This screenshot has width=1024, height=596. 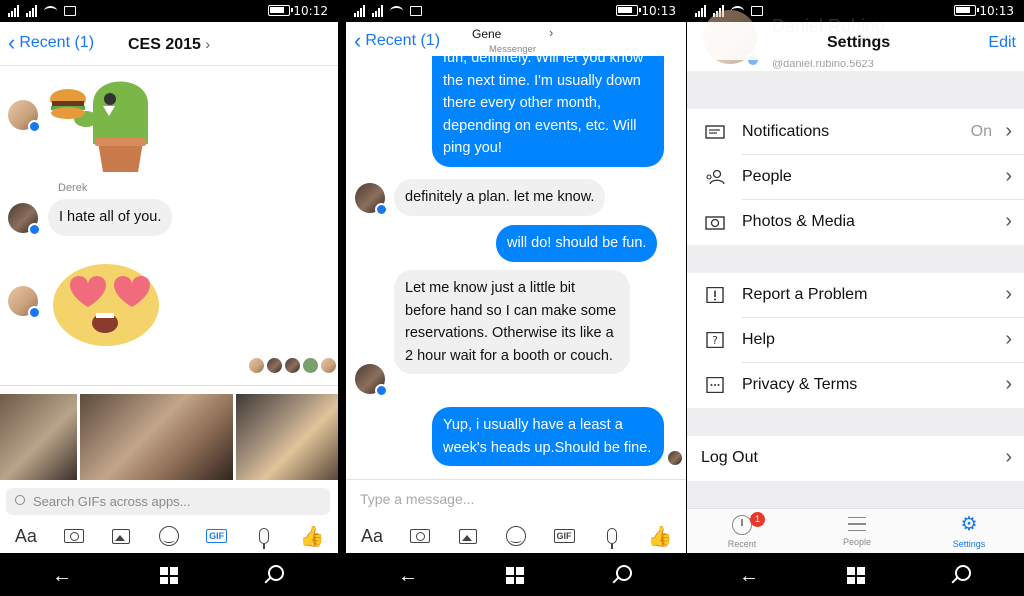 What do you see at coordinates (969, 524) in the screenshot?
I see `gear-icon: ⚙` at bounding box center [969, 524].